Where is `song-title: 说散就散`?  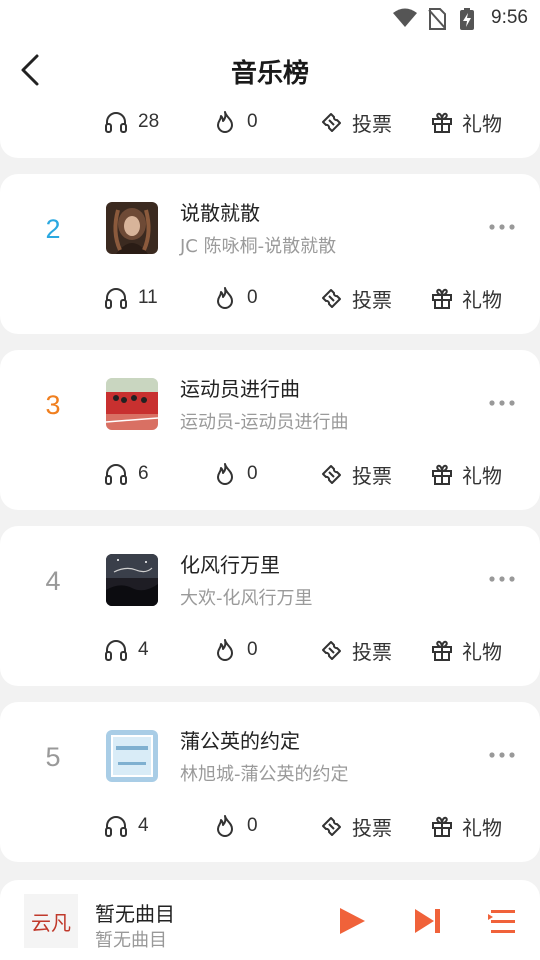 song-title: 说散就散 is located at coordinates (220, 213).